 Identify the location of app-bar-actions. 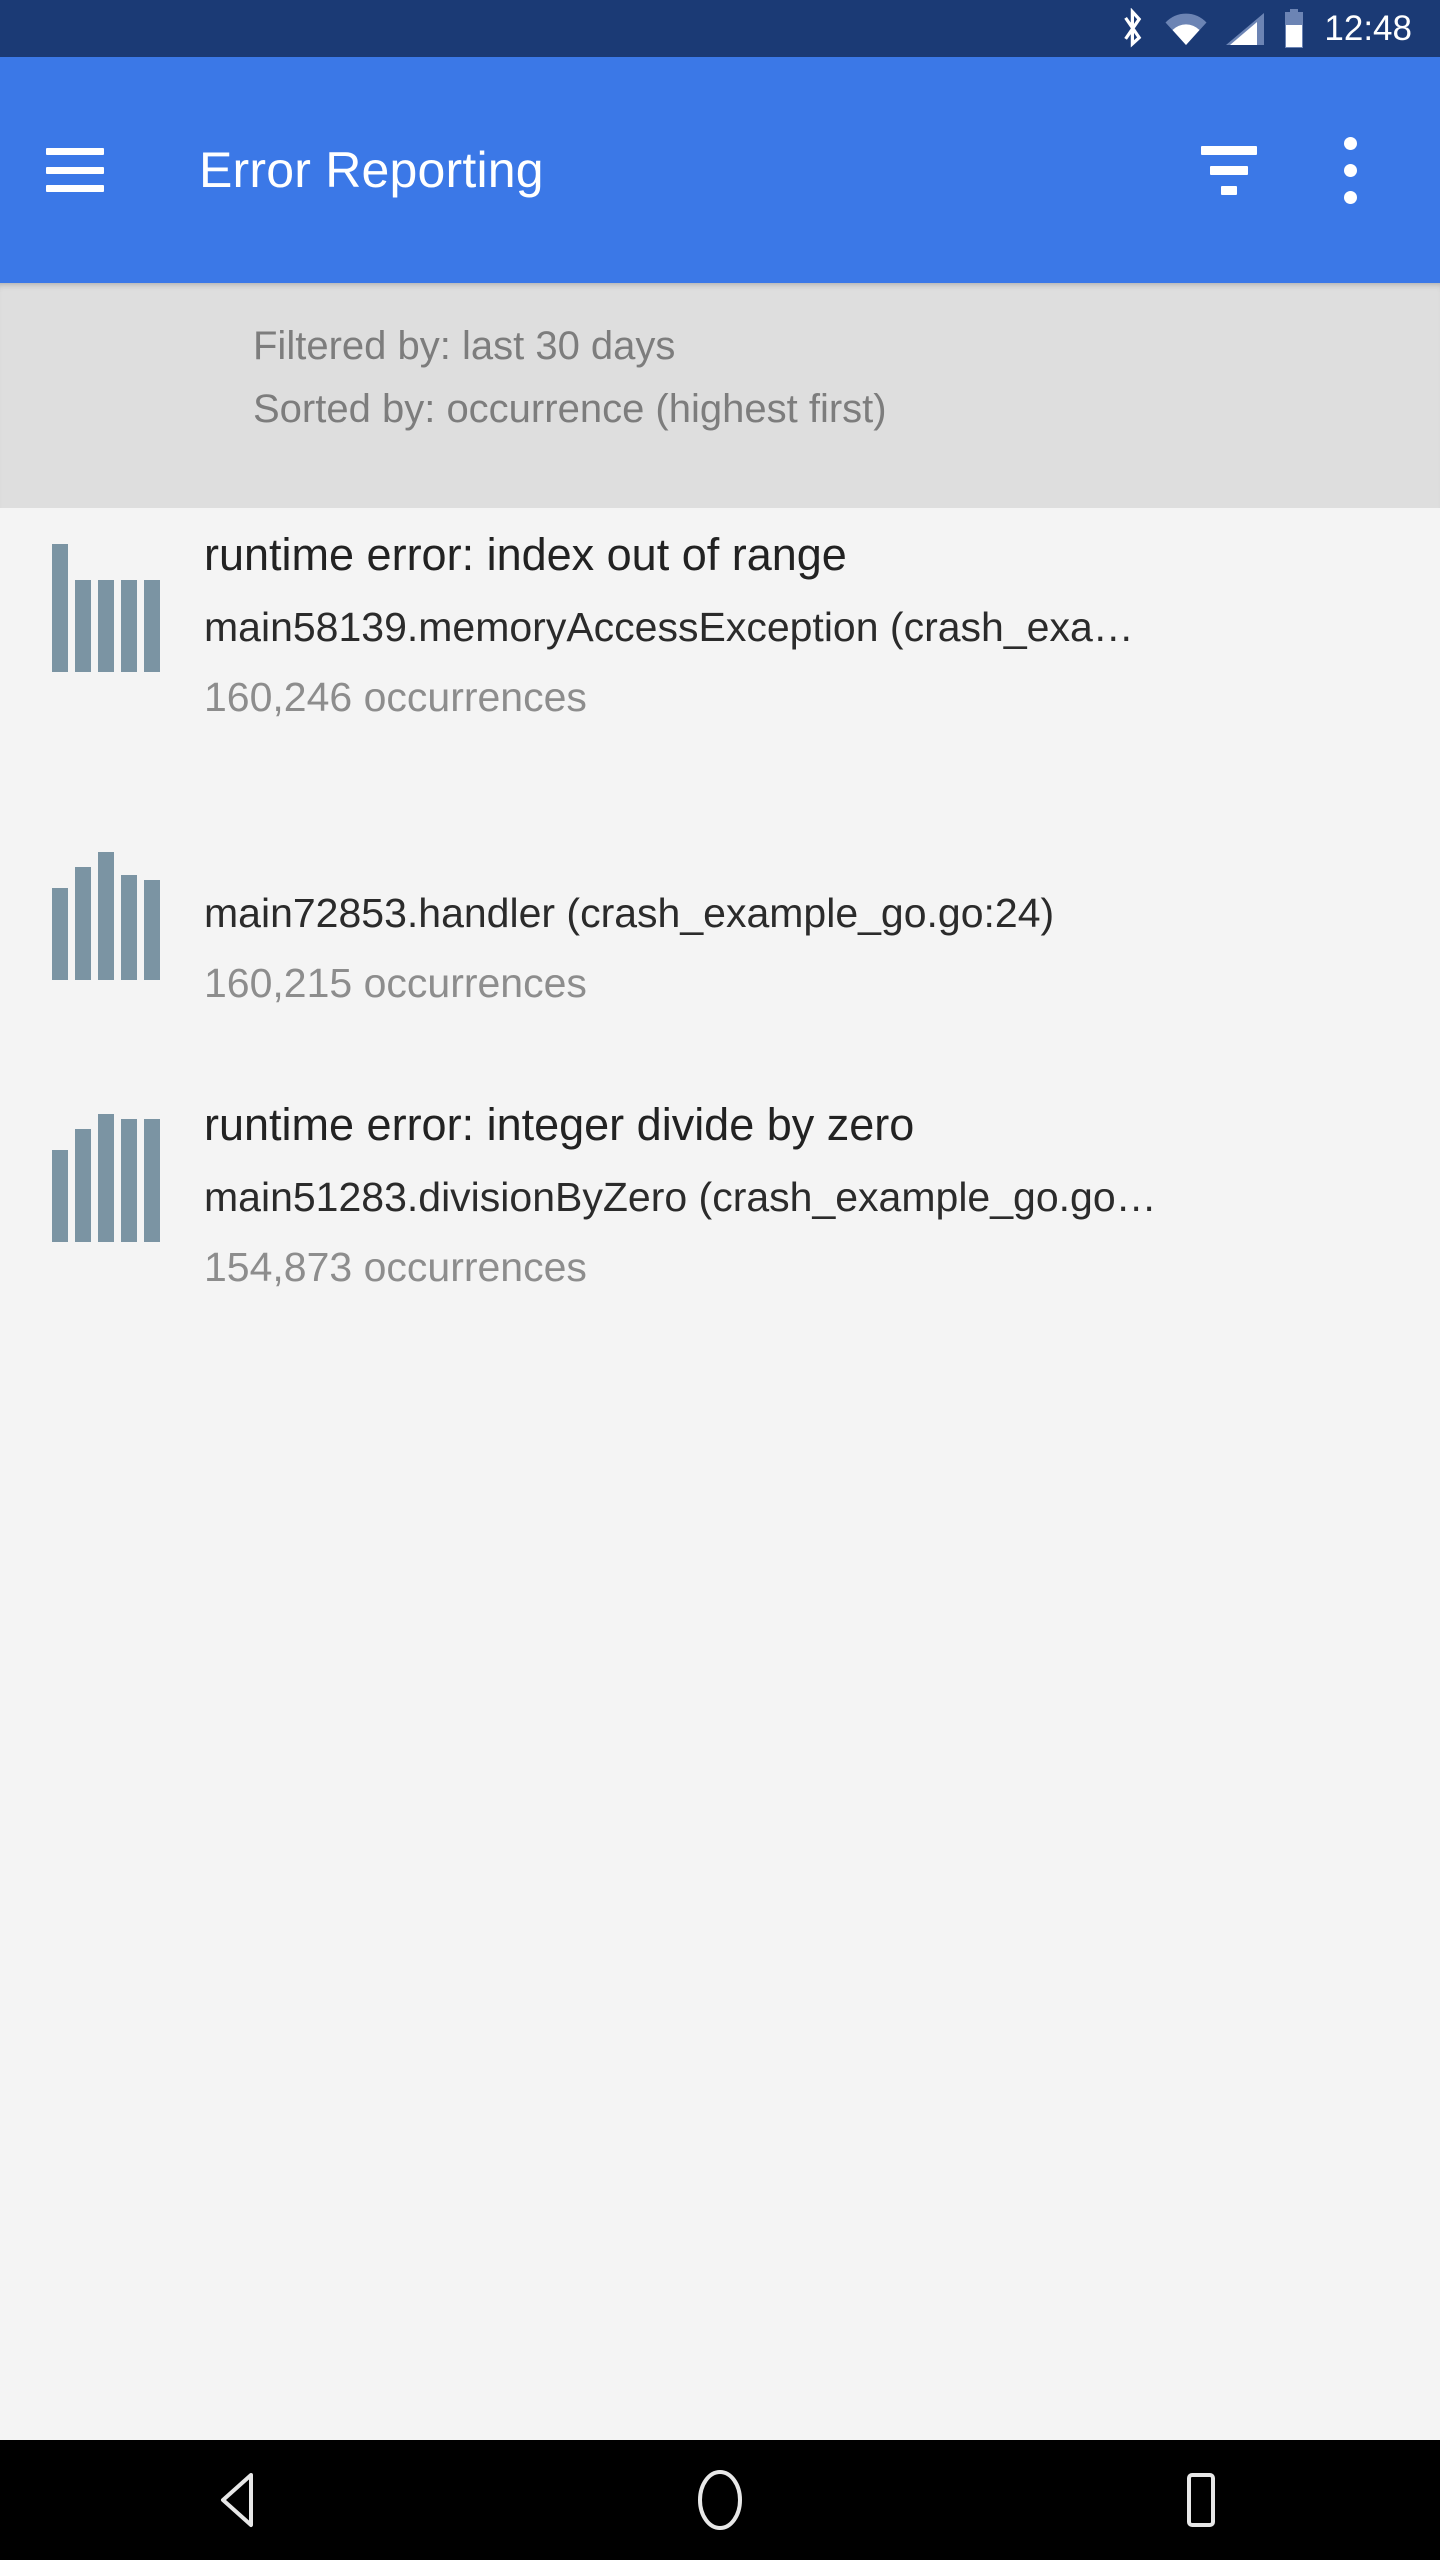
(1319, 170).